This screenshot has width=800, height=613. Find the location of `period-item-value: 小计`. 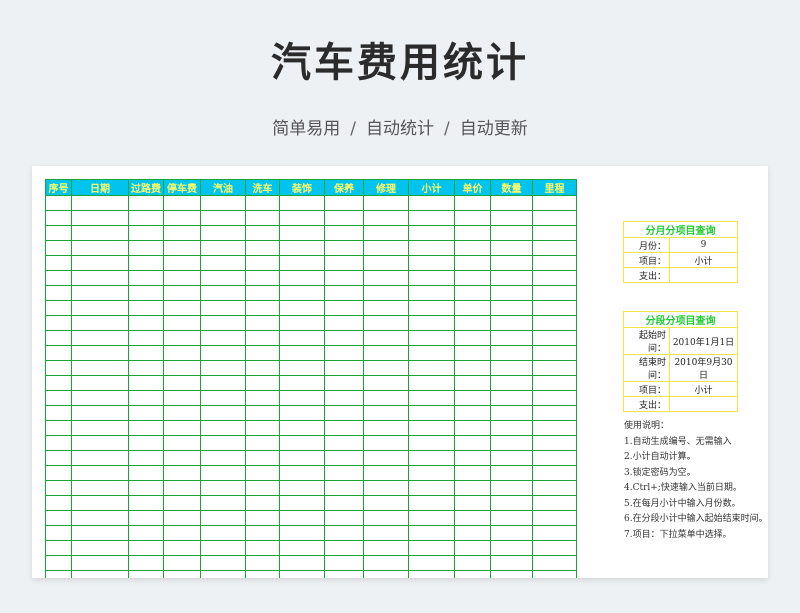

period-item-value: 小计 is located at coordinates (703, 389).